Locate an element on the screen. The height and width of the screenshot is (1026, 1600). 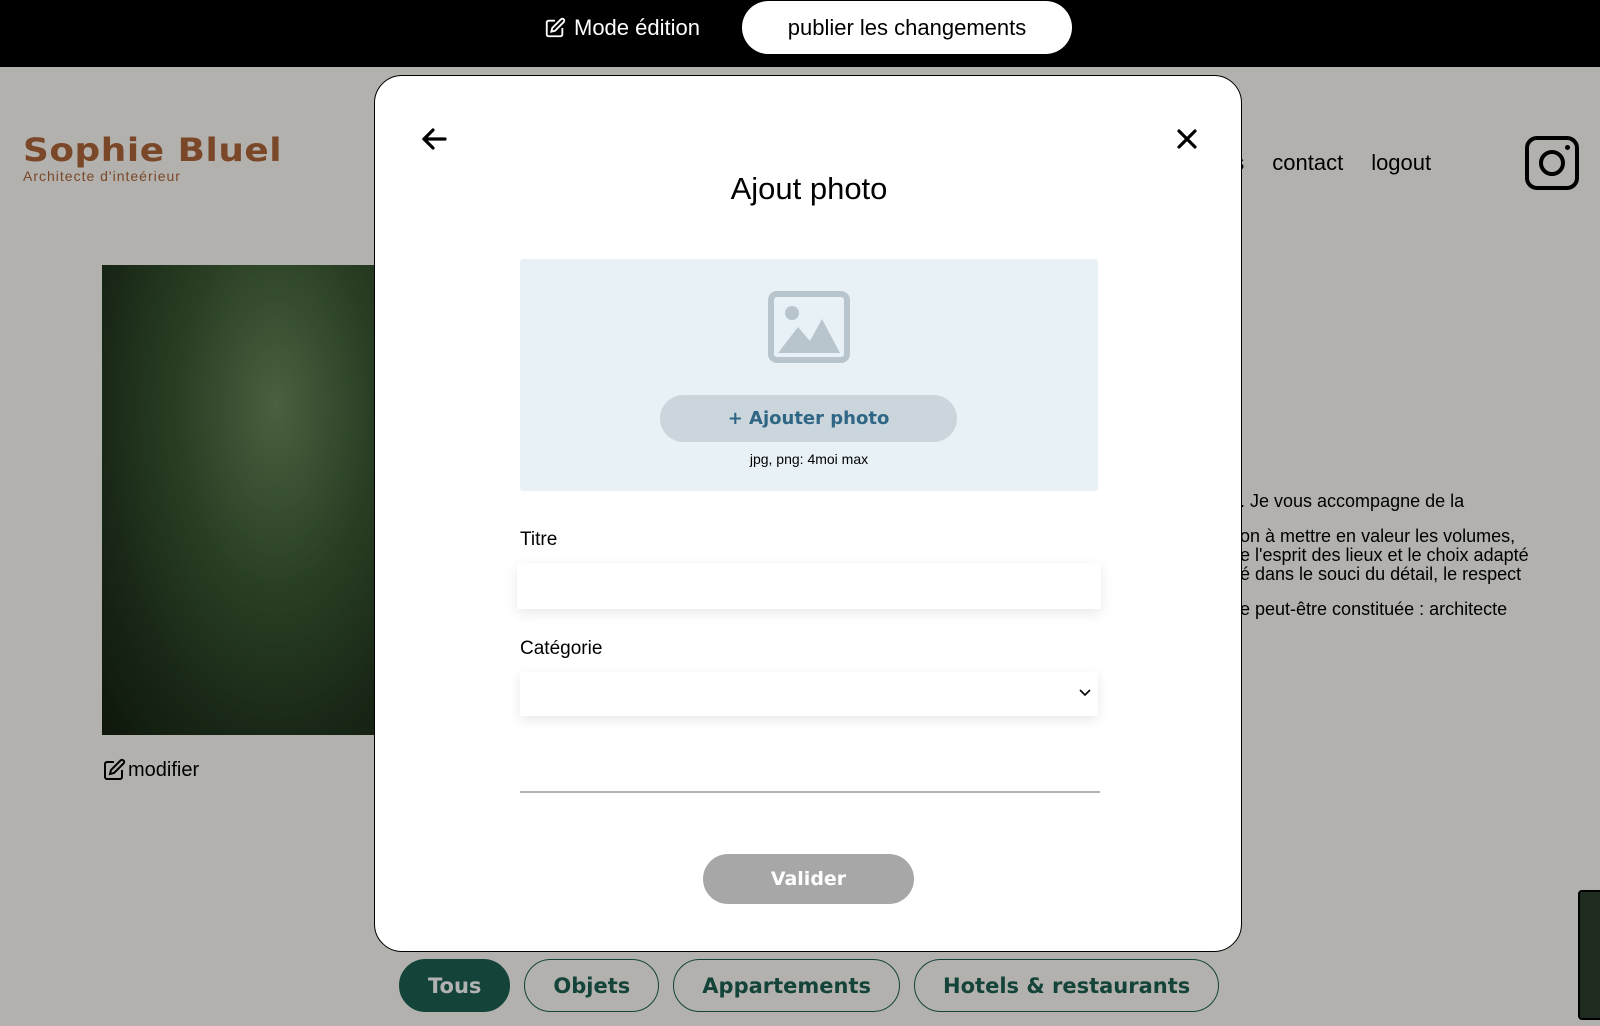
title-input is located at coordinates (809, 586).